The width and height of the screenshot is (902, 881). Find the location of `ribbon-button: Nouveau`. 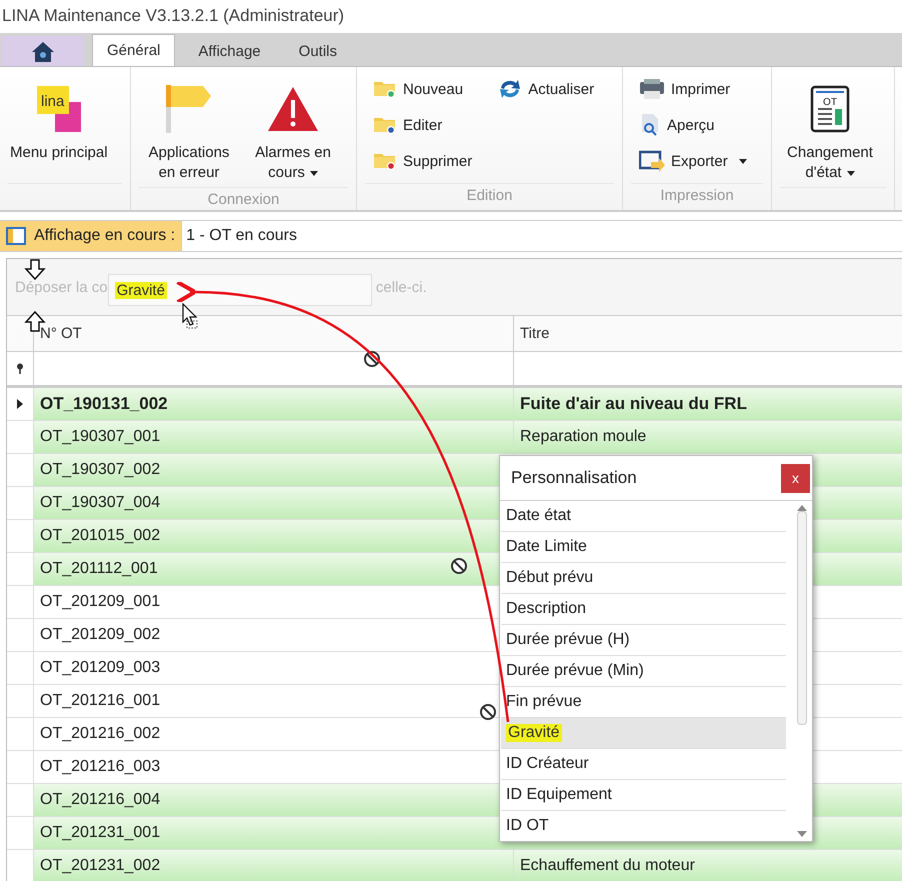

ribbon-button: Nouveau is located at coordinates (422, 89).